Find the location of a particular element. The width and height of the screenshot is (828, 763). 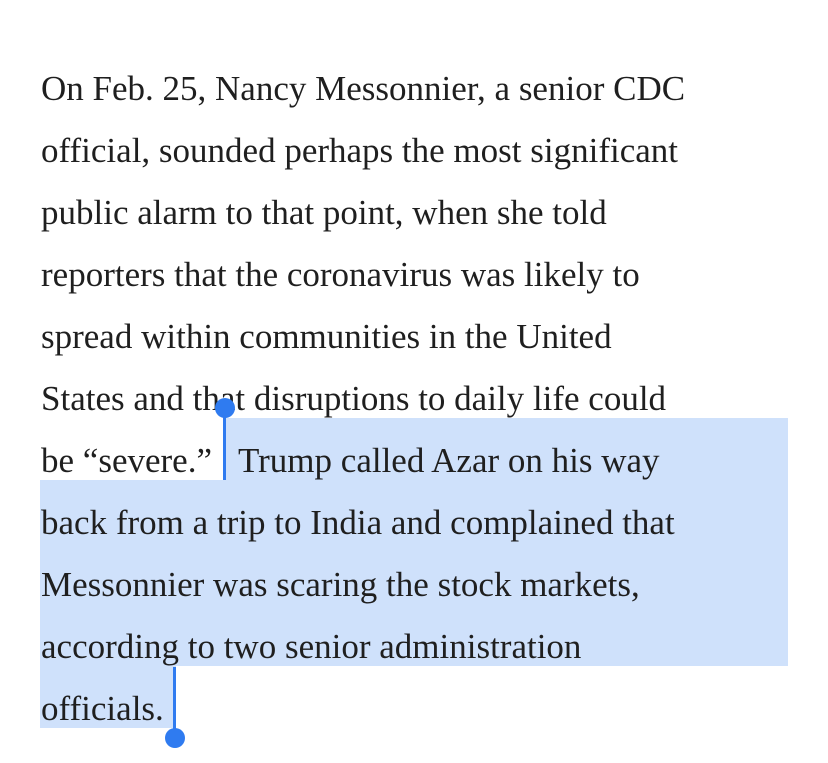

selected-text-line: officials. is located at coordinates (102, 709).